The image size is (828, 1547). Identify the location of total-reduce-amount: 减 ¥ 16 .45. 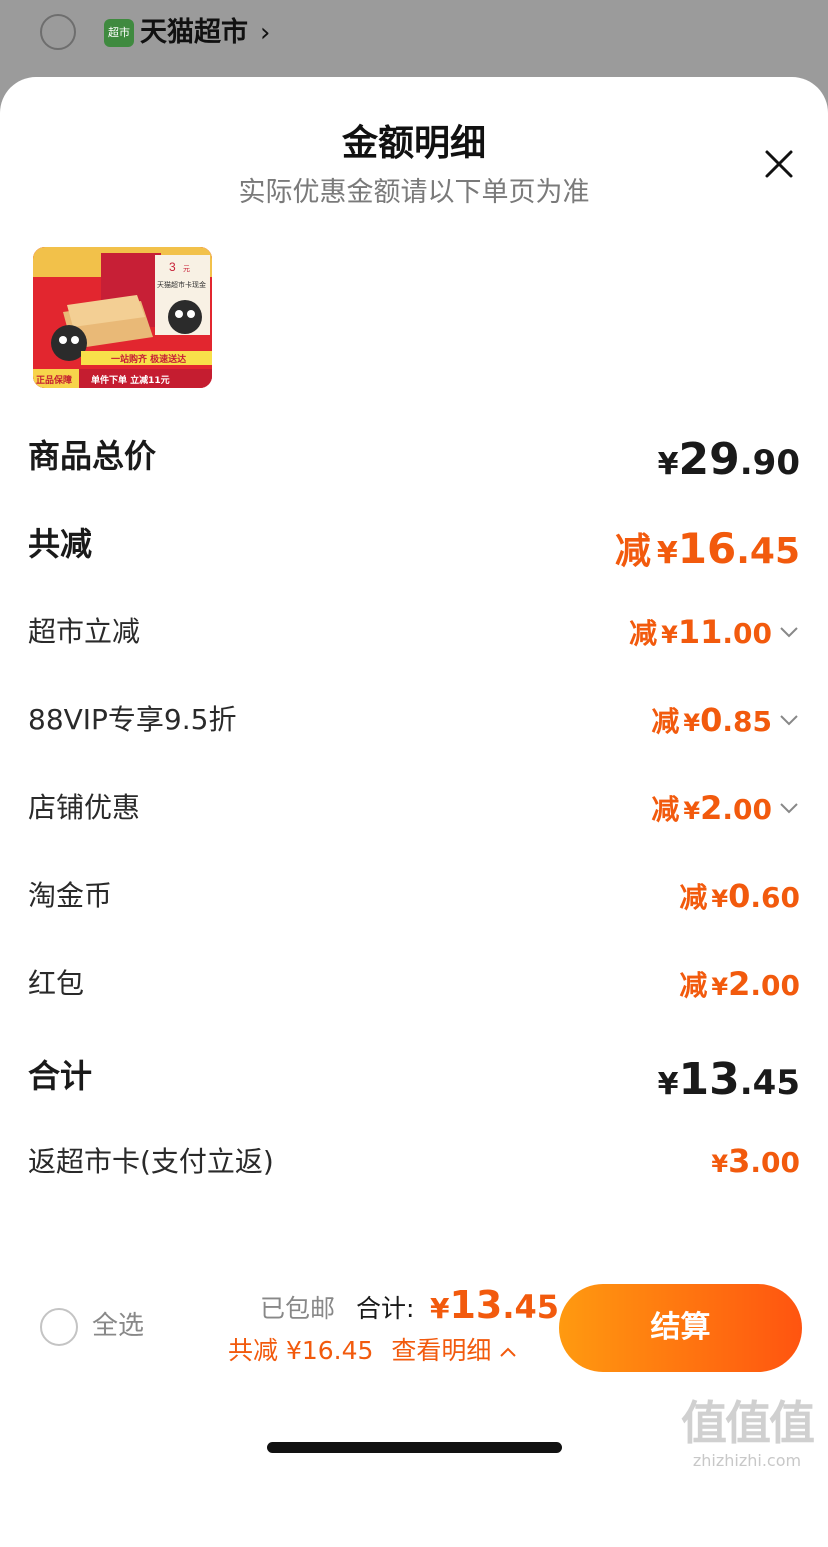
(707, 548).